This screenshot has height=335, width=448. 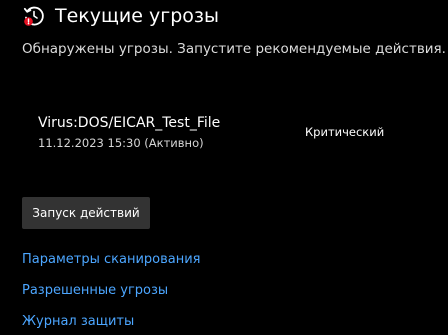 What do you see at coordinates (78, 322) in the screenshot?
I see `protection-history-link: Журнал защиты` at bounding box center [78, 322].